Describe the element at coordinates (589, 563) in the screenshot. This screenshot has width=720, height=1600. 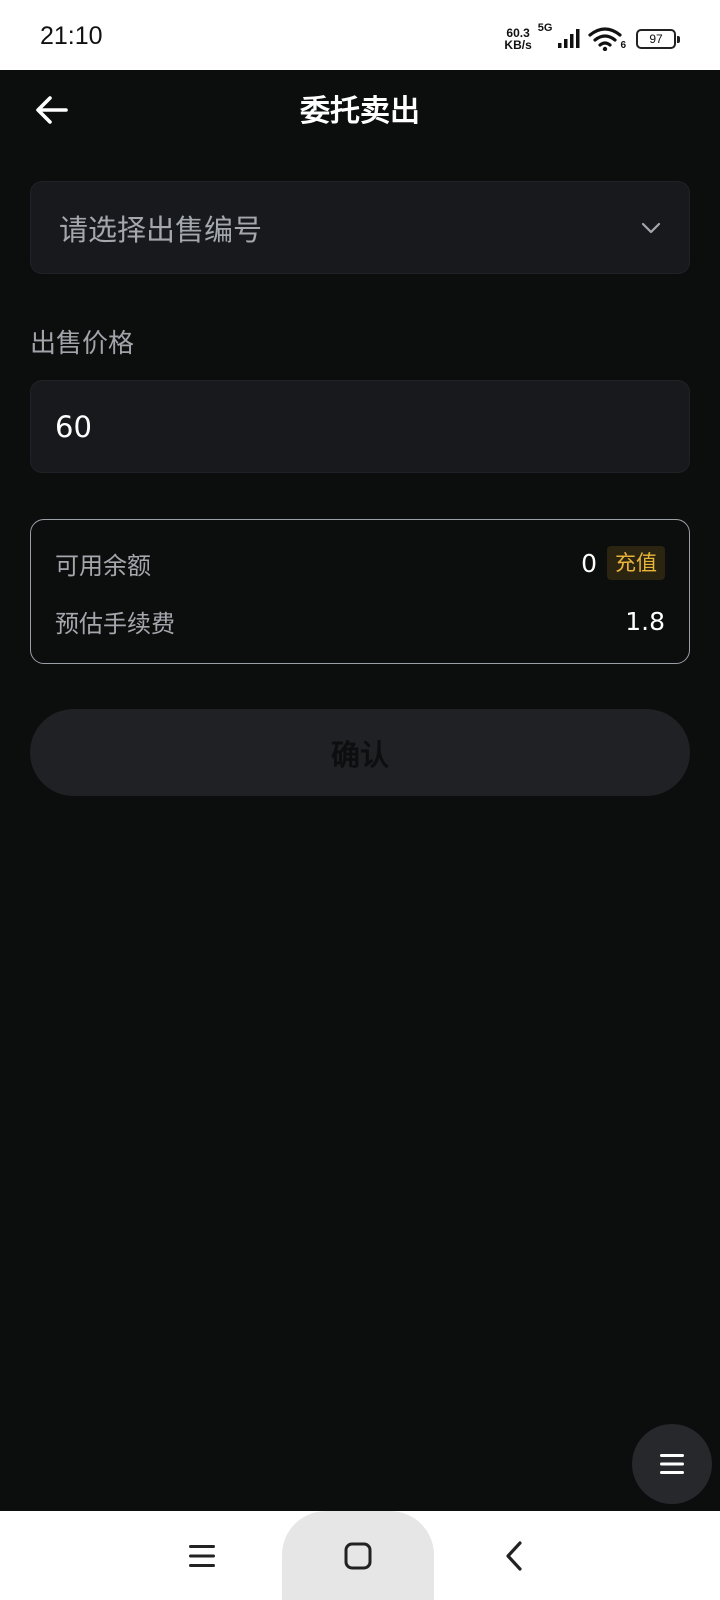
I see `balance-value: 0` at that location.